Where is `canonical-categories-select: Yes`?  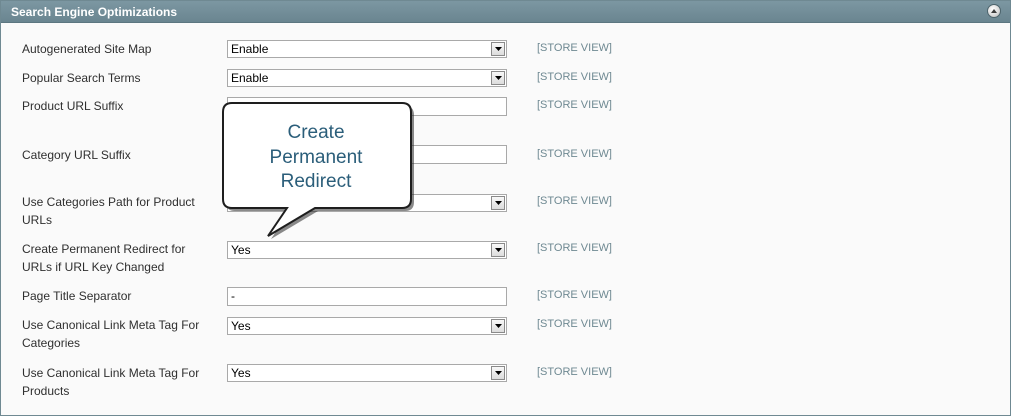 canonical-categories-select: Yes is located at coordinates (367, 326).